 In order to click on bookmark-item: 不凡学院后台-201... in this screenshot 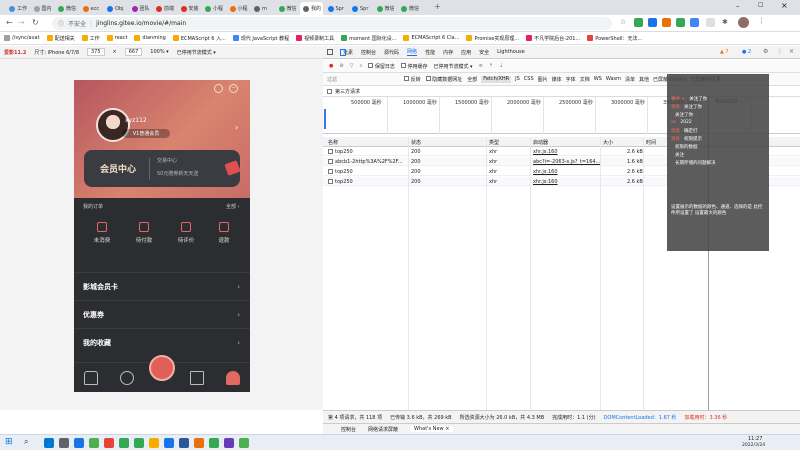, I will do `click(553, 38)`.